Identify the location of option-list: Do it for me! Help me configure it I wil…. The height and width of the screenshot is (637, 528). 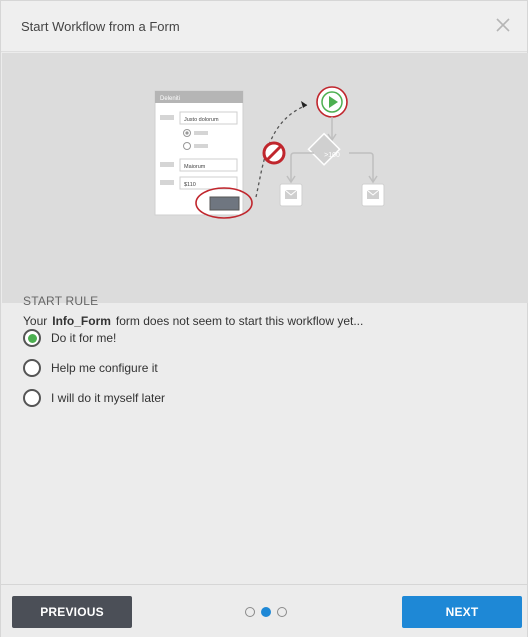
(94, 368).